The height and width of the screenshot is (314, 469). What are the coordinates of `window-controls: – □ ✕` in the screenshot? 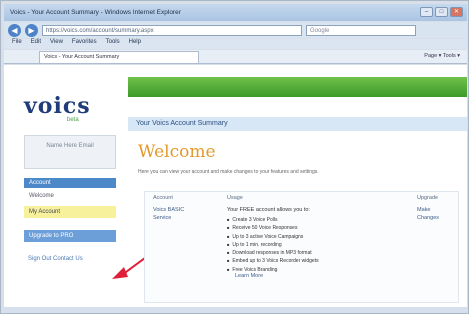 It's located at (441, 12).